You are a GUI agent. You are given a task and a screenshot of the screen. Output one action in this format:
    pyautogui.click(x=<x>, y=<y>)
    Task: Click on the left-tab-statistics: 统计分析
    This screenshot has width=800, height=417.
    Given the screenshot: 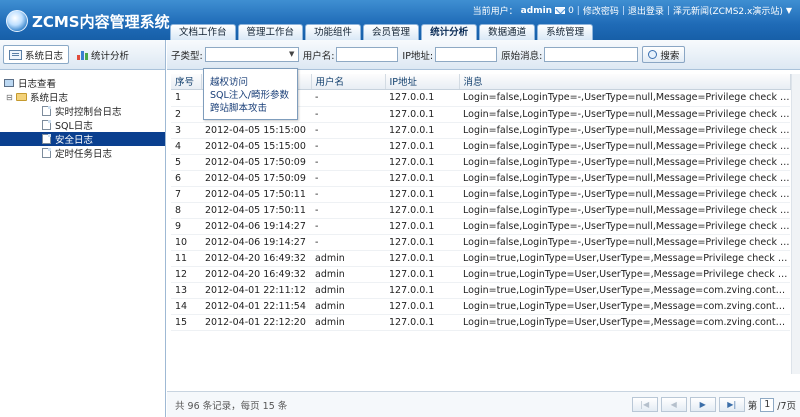 What is the action you would take?
    pyautogui.click(x=103, y=54)
    